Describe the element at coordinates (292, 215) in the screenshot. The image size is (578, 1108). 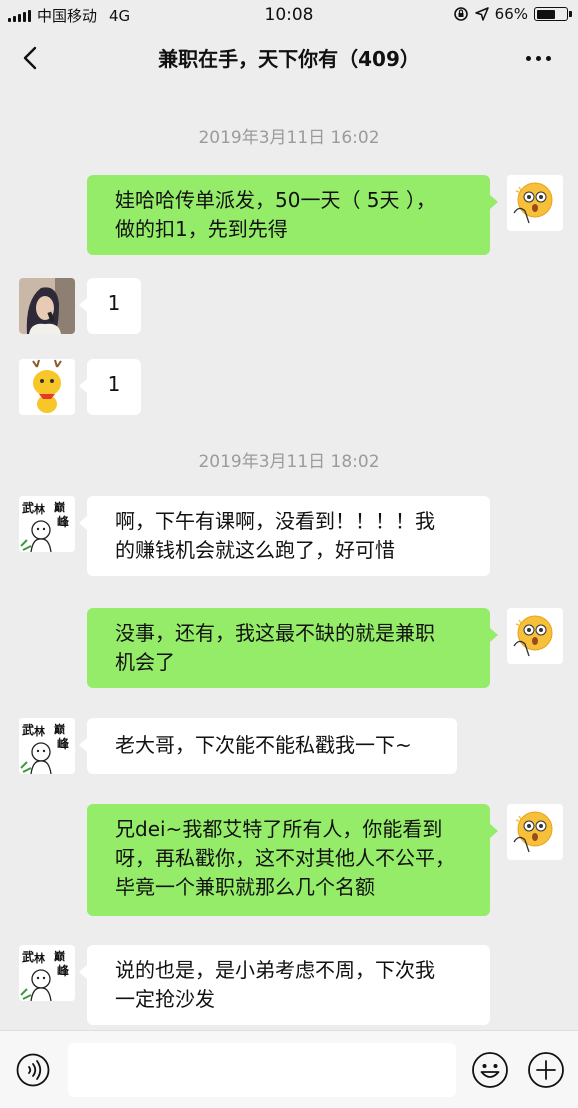
I see `message-bubble-outgoing: 娃哈哈传单派发，50一天（ 5天 ）， 做的扣1，先到先得` at that location.